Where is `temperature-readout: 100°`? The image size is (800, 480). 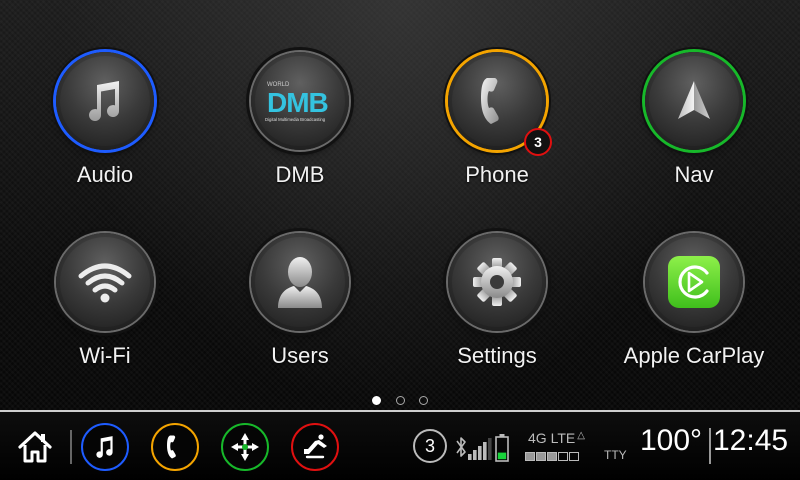
temperature-readout: 100° is located at coordinates (671, 441).